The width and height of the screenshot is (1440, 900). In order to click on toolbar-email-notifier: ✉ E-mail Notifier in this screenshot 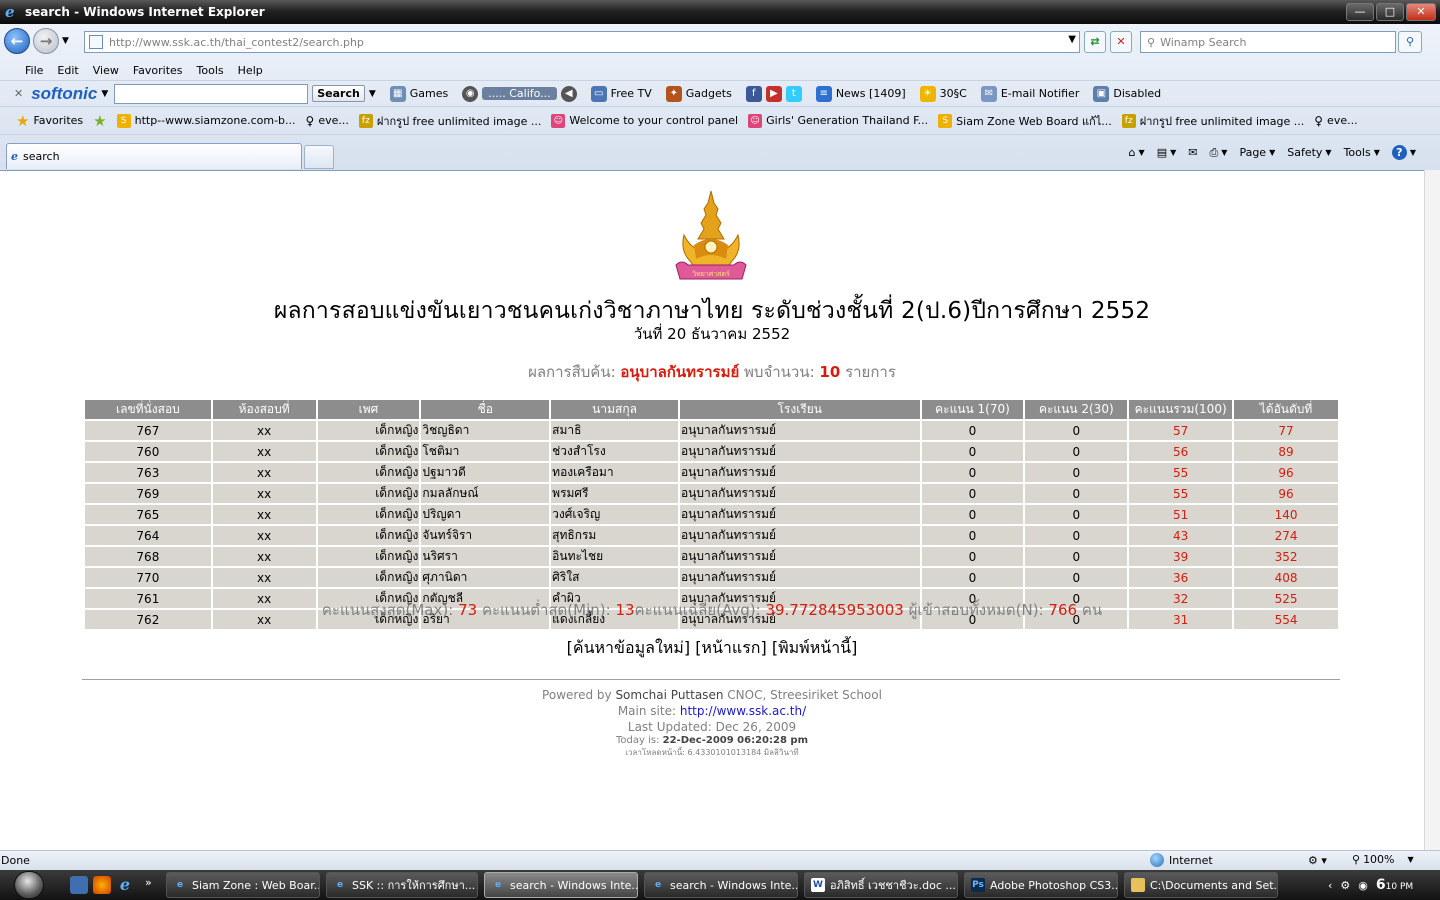, I will do `click(1029, 93)`.